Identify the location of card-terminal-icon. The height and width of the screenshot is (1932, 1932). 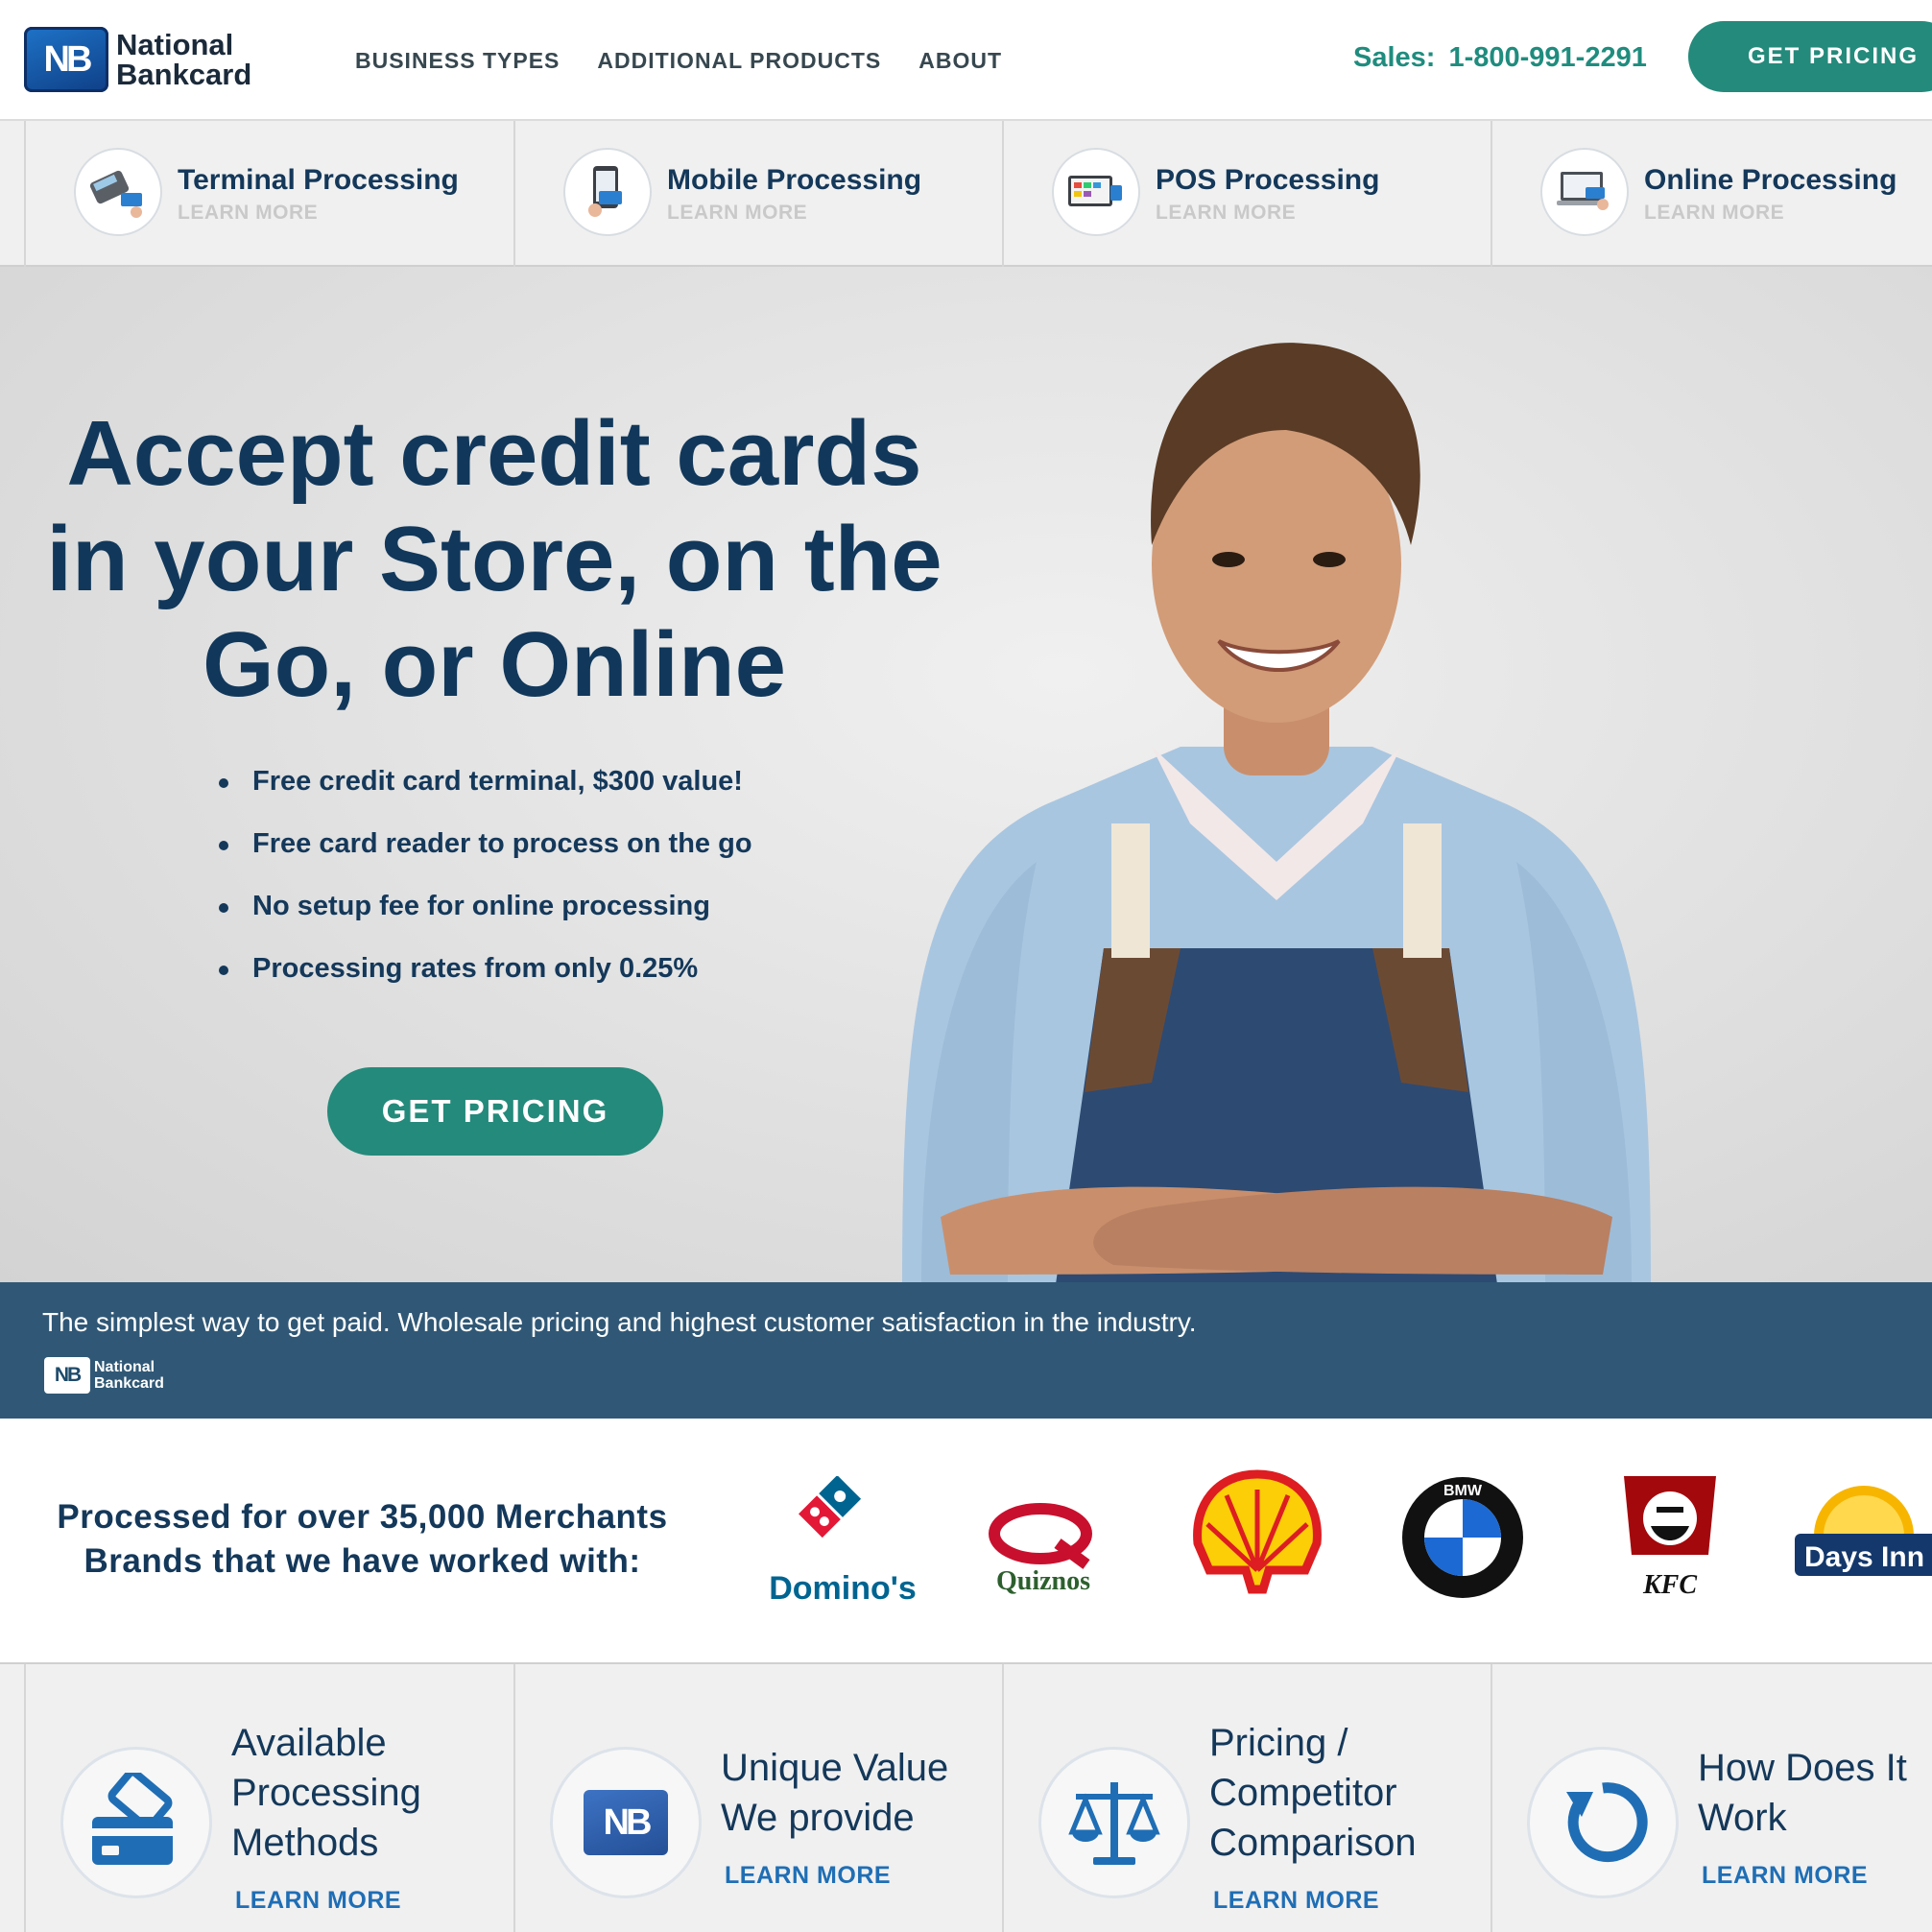
(118, 192).